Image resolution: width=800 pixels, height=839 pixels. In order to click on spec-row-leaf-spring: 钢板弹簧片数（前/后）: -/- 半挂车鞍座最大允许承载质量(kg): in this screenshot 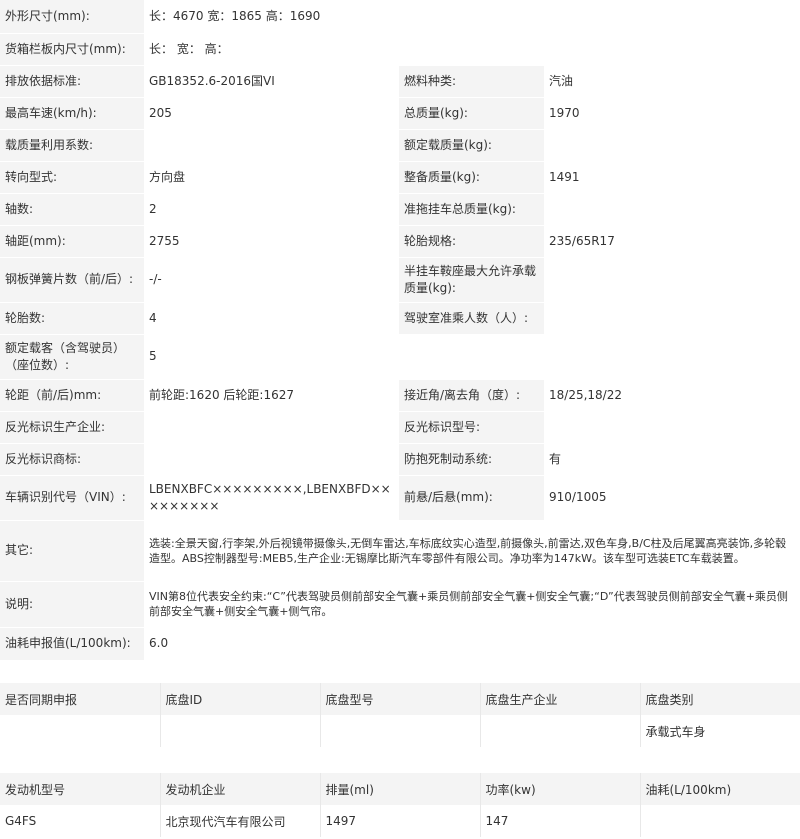, I will do `click(400, 280)`.